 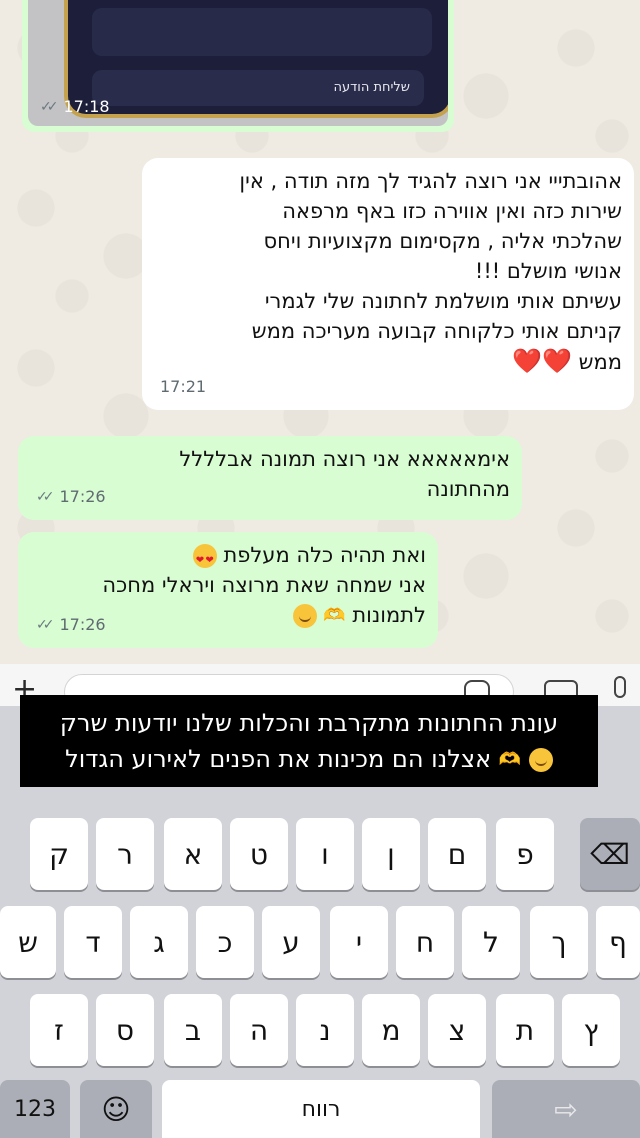 I want to click on message-line: אימאאאאא אני רוצה תמונה אבלללל, so click(x=344, y=459).